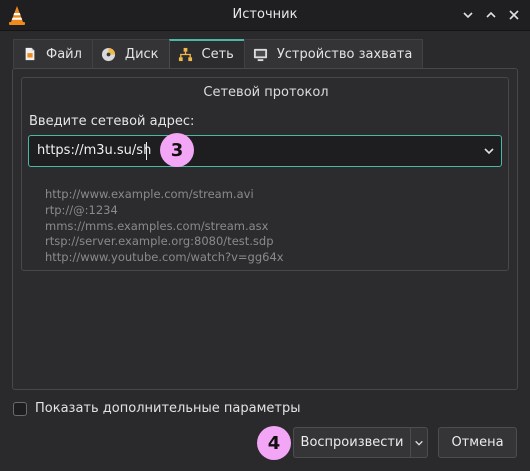 This screenshot has height=471, width=530. I want to click on address-value: https://m3u.su/sh, so click(94, 150).